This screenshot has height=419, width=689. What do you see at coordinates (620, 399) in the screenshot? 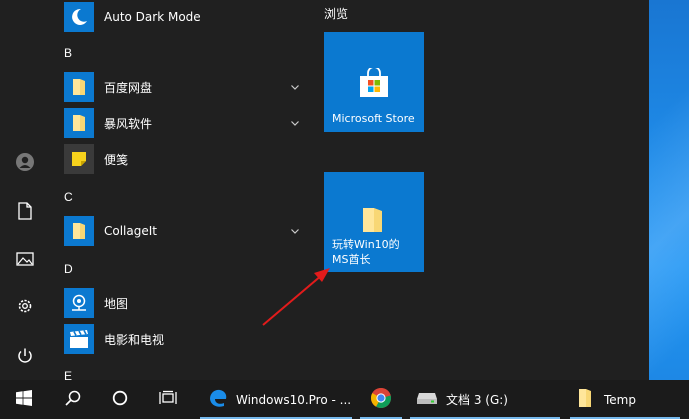
I see `taskbar-app-label: Temp` at bounding box center [620, 399].